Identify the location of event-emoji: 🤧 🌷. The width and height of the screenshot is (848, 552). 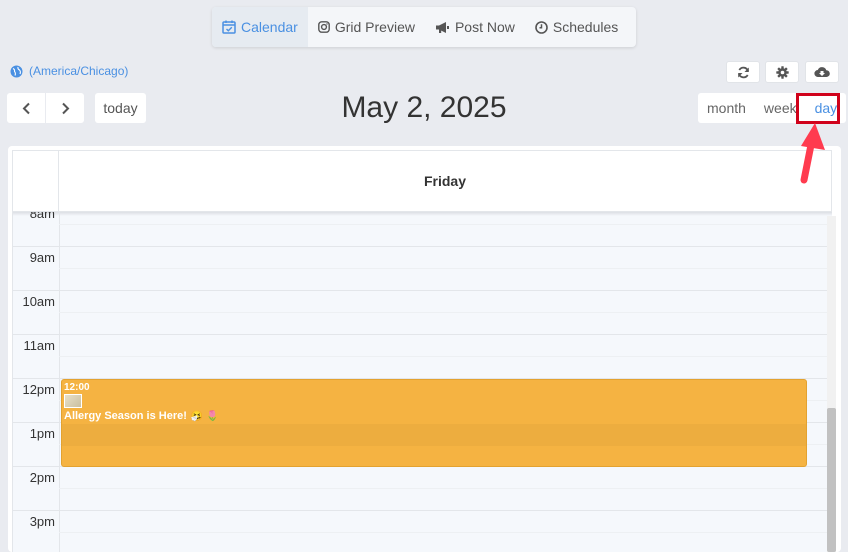
(204, 416).